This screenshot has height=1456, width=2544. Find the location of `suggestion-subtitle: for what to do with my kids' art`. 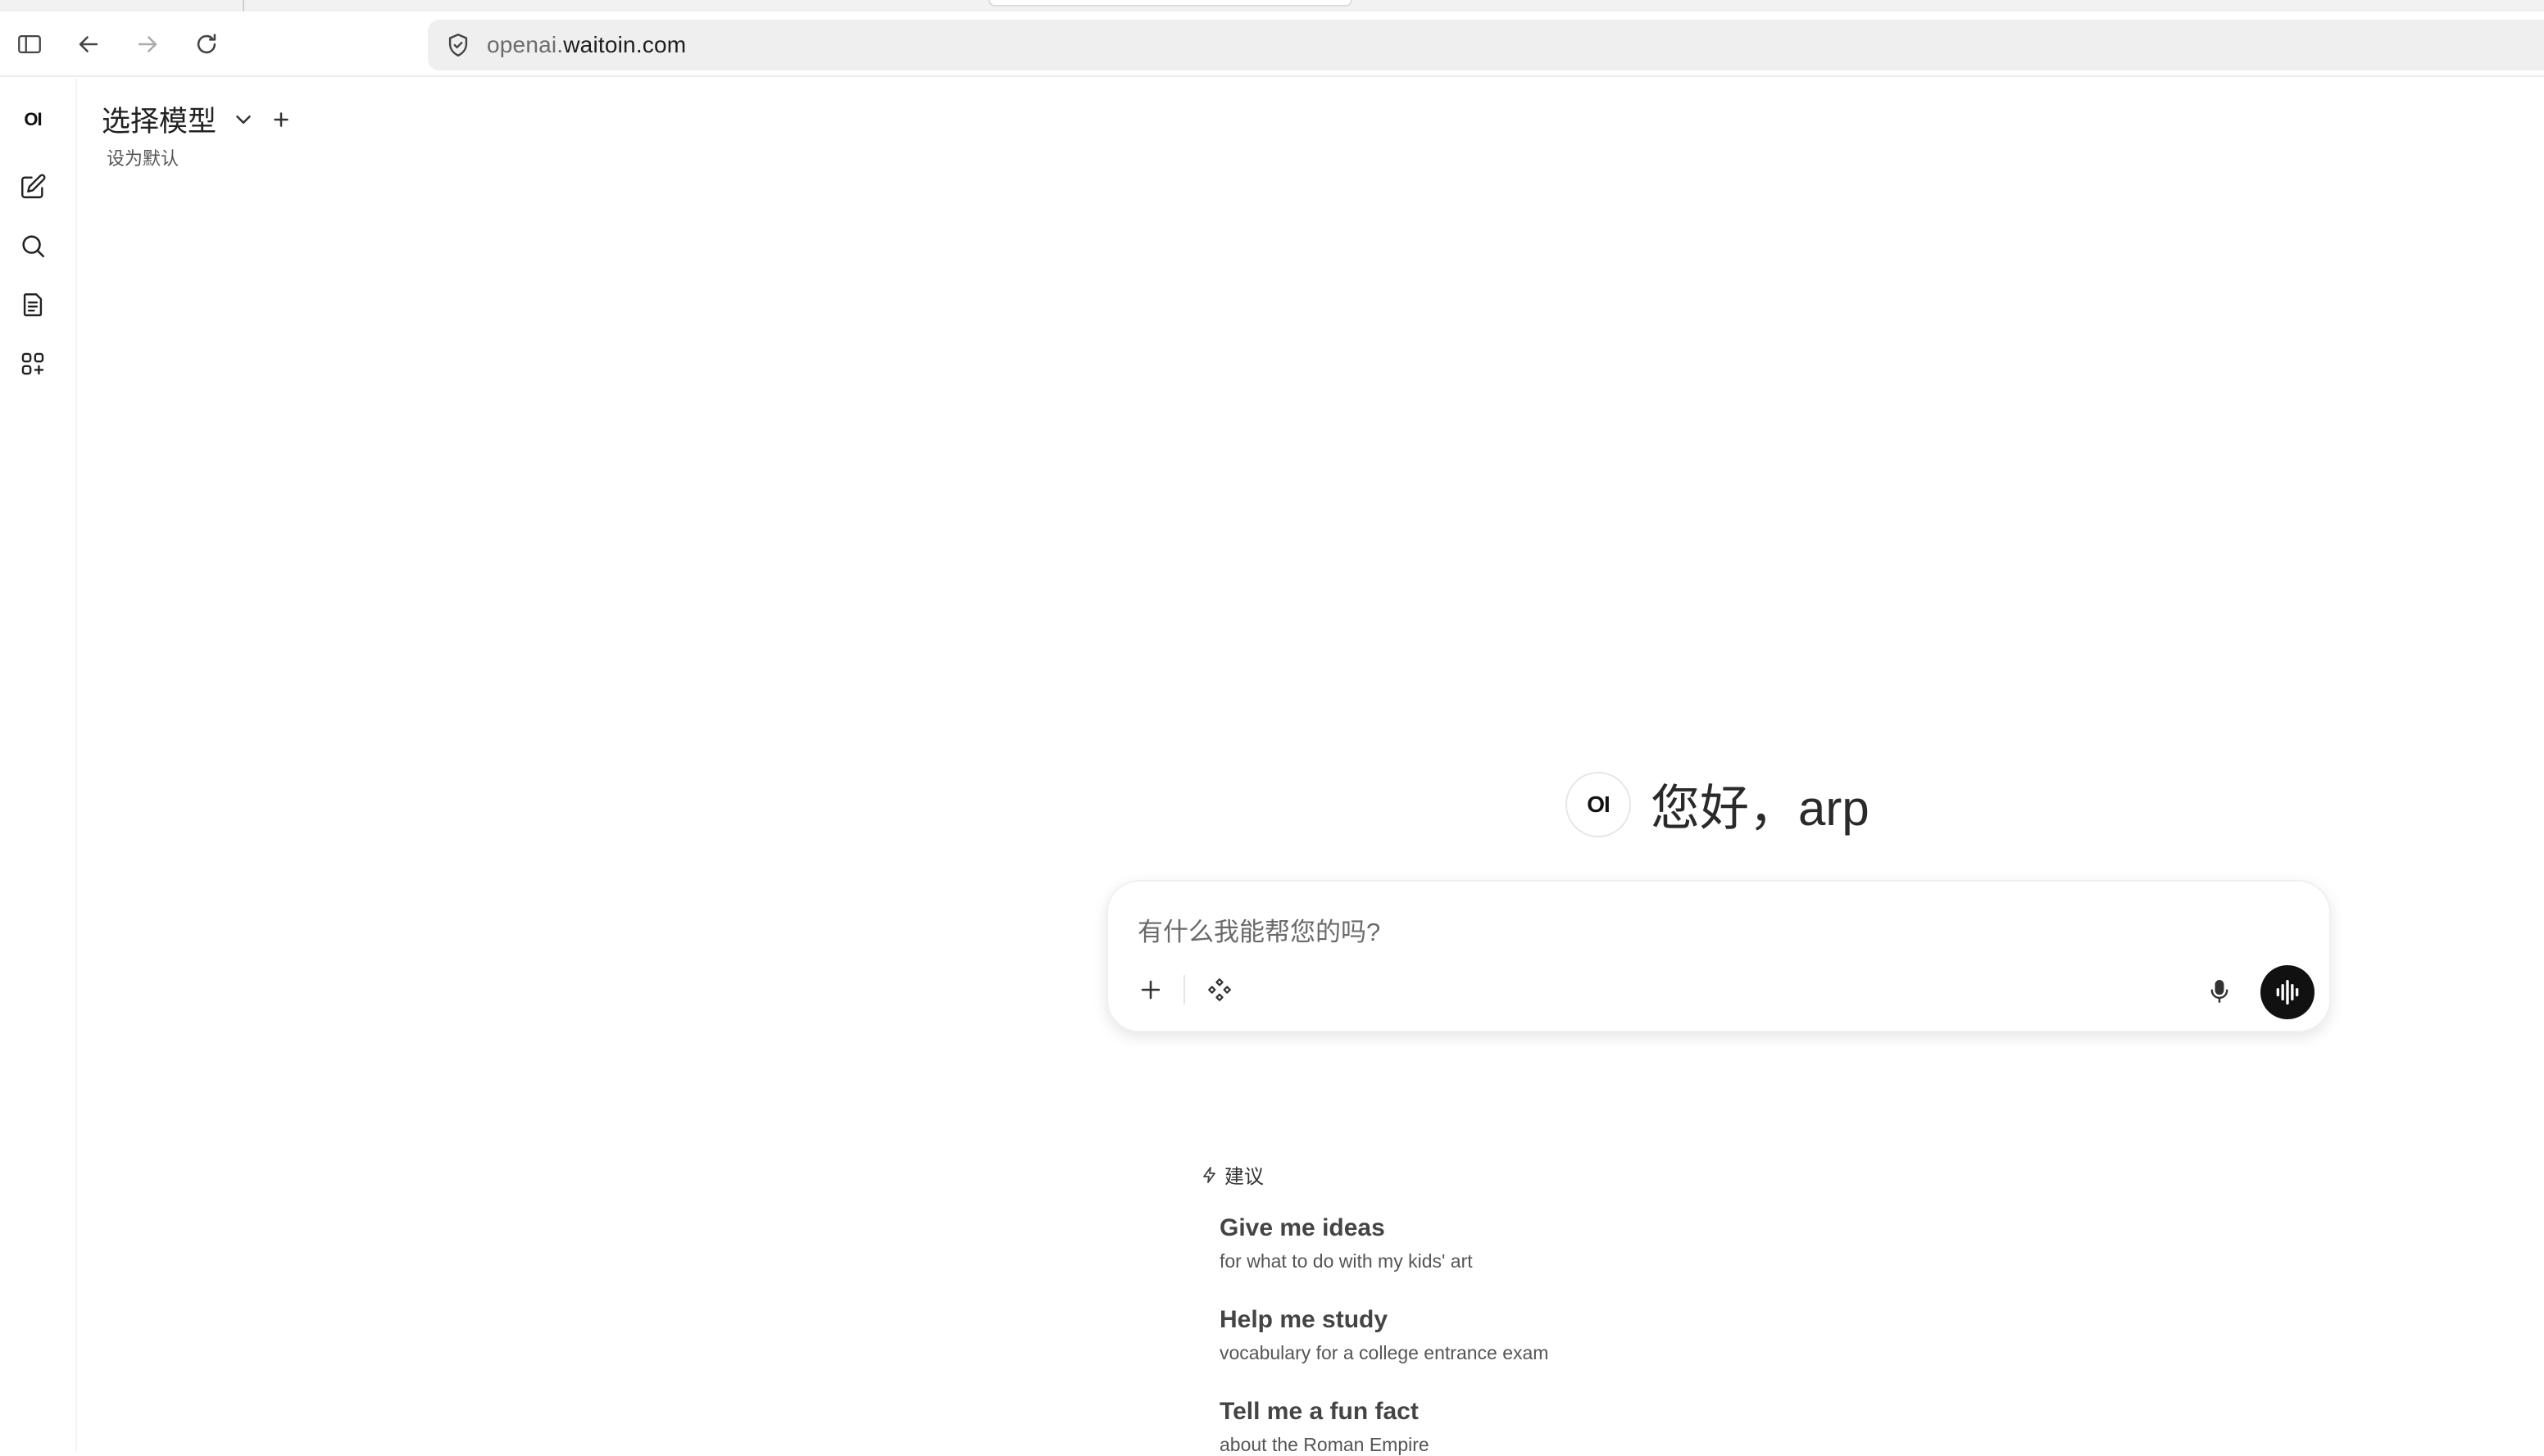

suggestion-subtitle: for what to do with my kids' art is located at coordinates (1346, 1261).